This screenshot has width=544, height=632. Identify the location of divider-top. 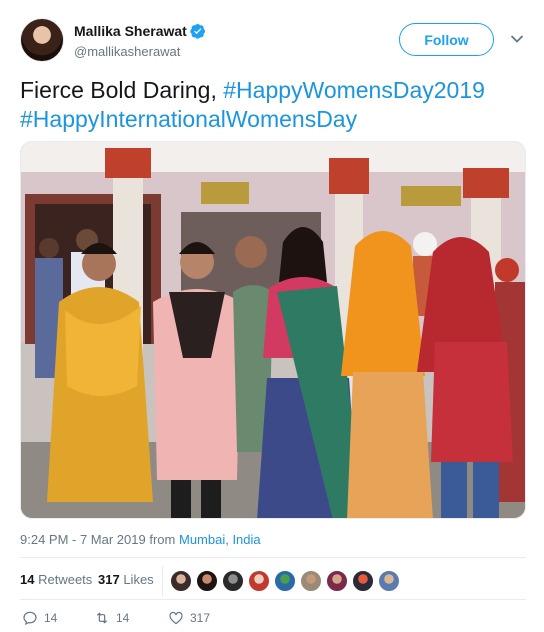
(273, 557).